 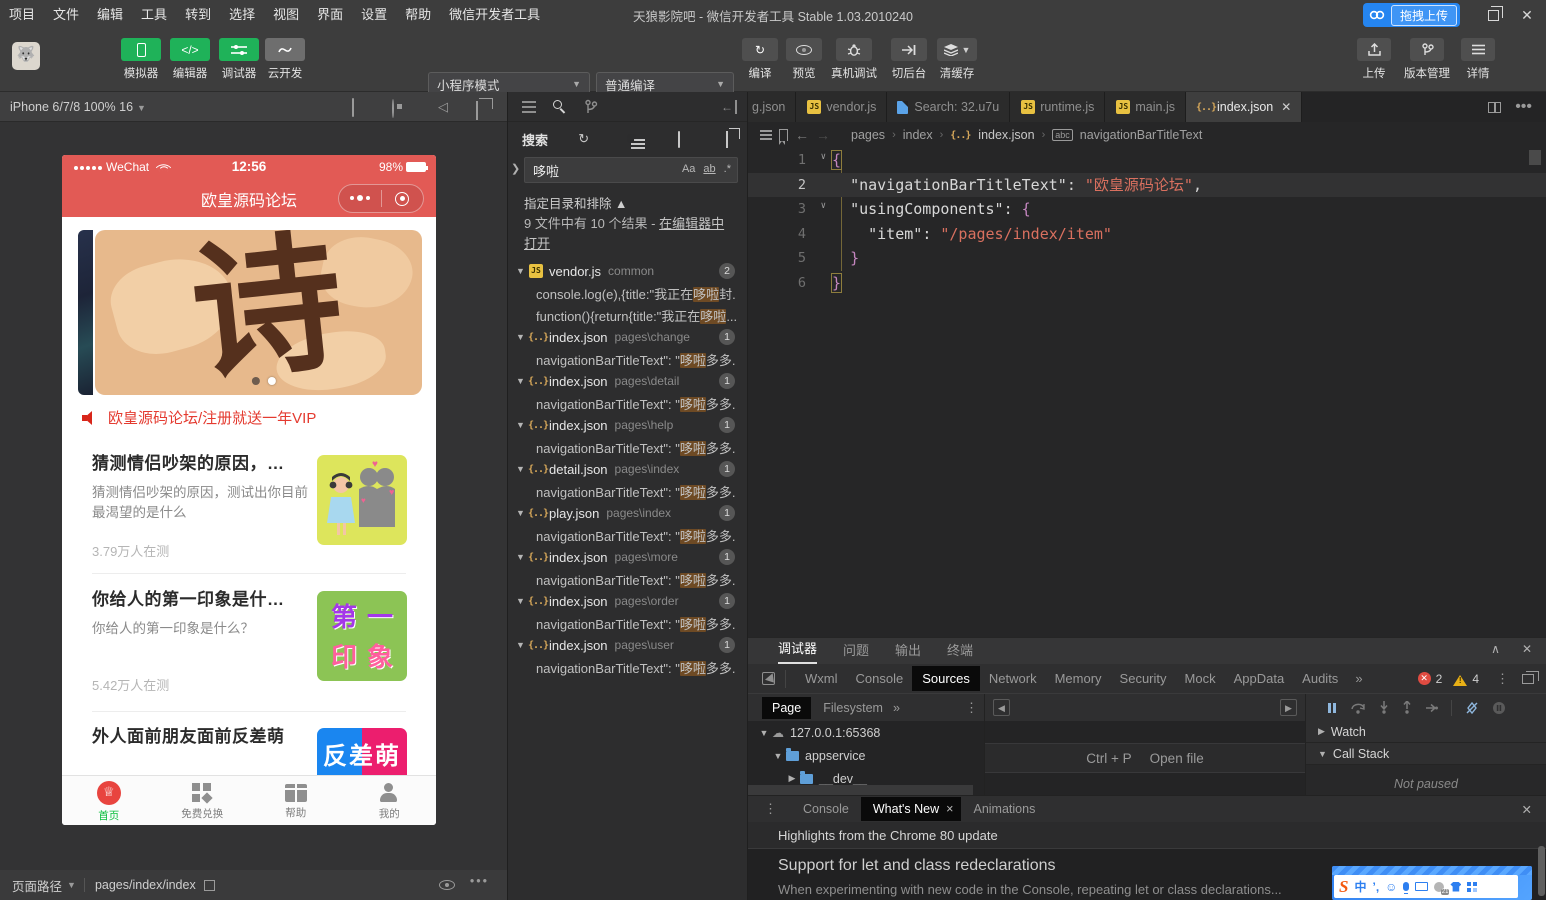 I want to click on drawer-tab-whats-new: What's New ×, so click(x=911, y=809).